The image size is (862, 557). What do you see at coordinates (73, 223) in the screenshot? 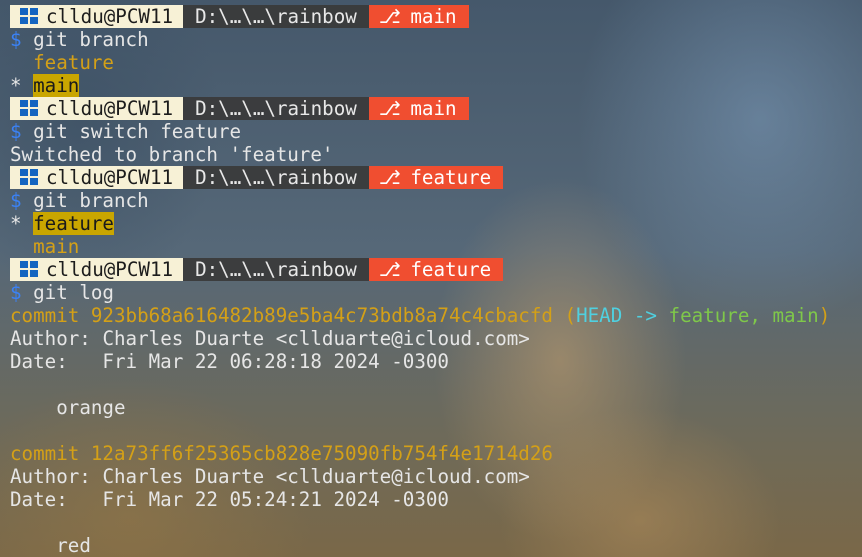
I see `current-branch-name: feature` at bounding box center [73, 223].